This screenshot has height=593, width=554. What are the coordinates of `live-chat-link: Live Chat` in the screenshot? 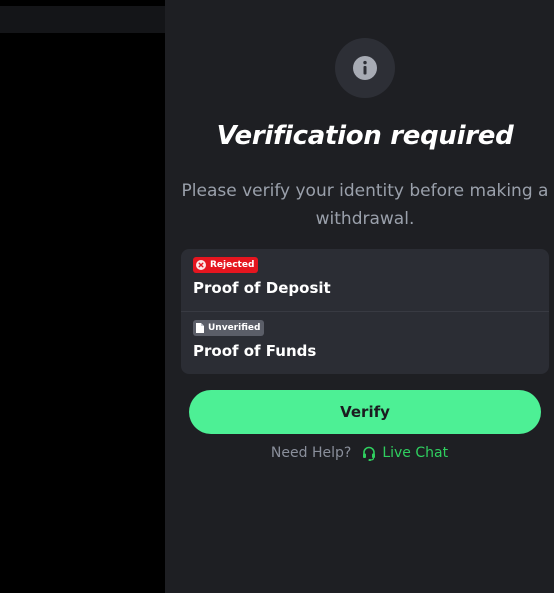 It's located at (405, 453).